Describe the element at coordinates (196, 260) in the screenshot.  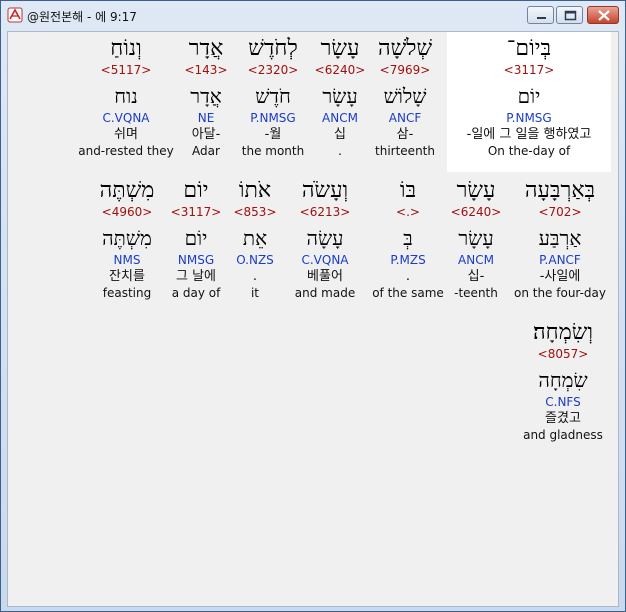
I see `morphology-code: NMSG` at that location.